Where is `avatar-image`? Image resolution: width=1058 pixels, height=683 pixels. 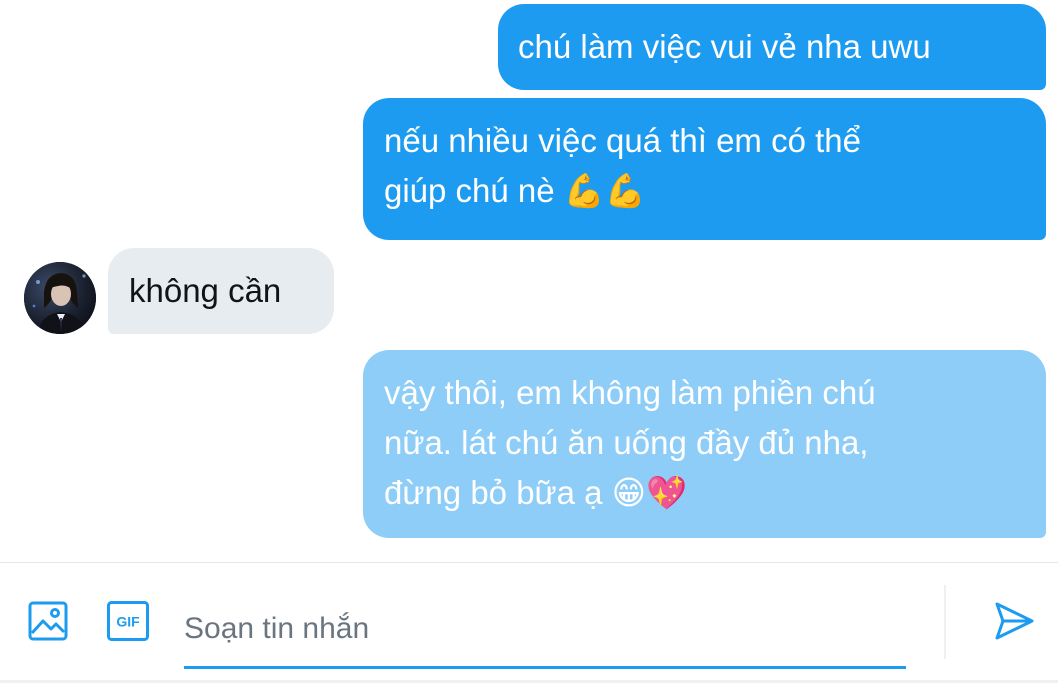 avatar-image is located at coordinates (60, 298).